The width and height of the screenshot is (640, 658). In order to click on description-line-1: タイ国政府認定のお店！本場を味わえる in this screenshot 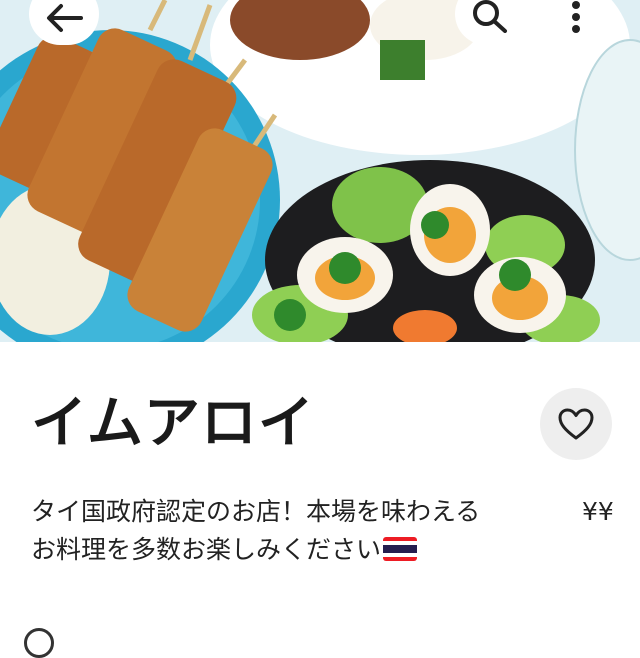, I will do `click(256, 511)`.